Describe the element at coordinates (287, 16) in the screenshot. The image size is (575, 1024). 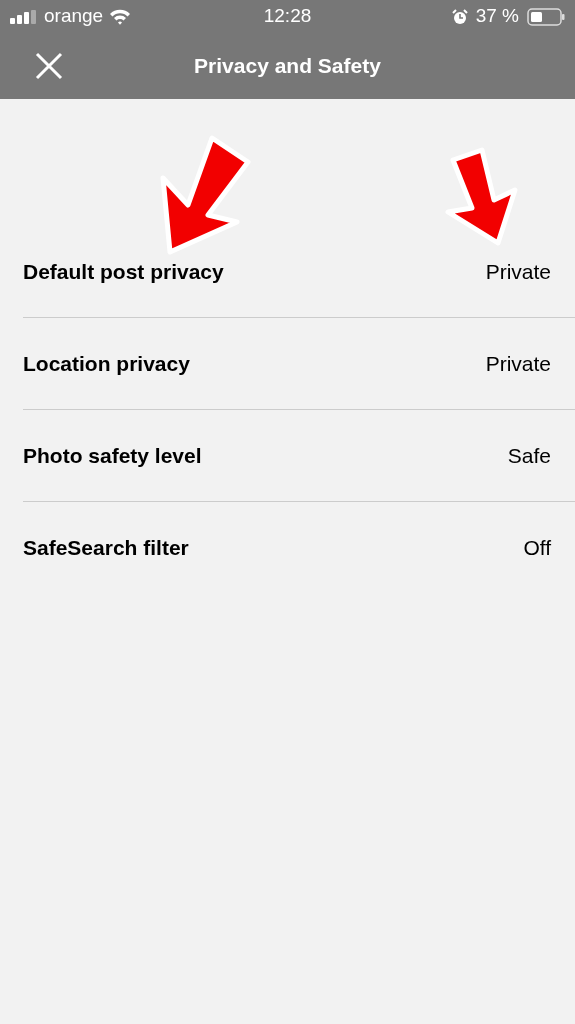
I see `clock-time: 12:28` at that location.